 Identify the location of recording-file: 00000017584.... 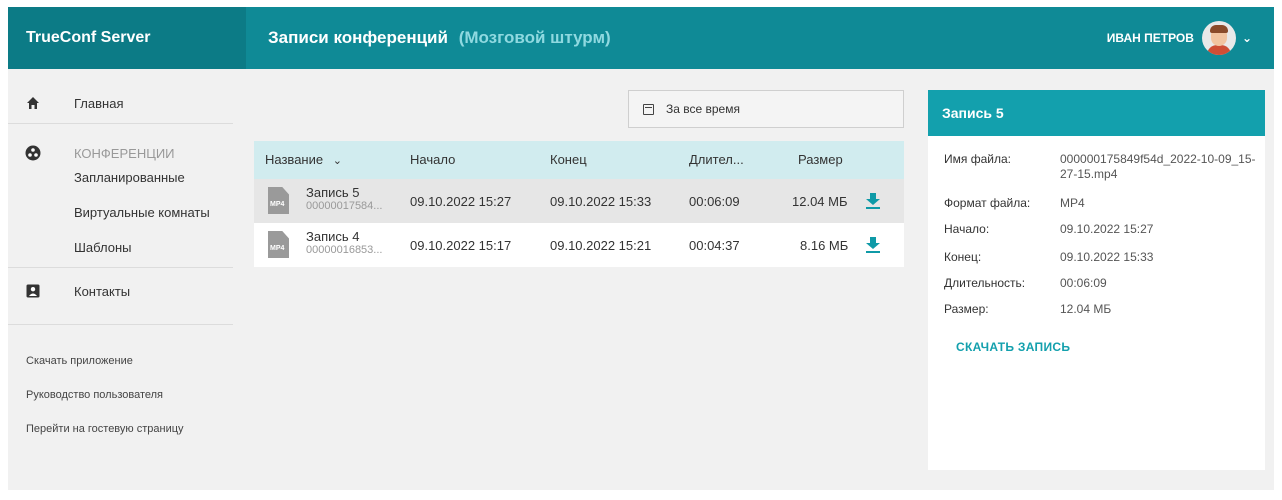
(344, 206).